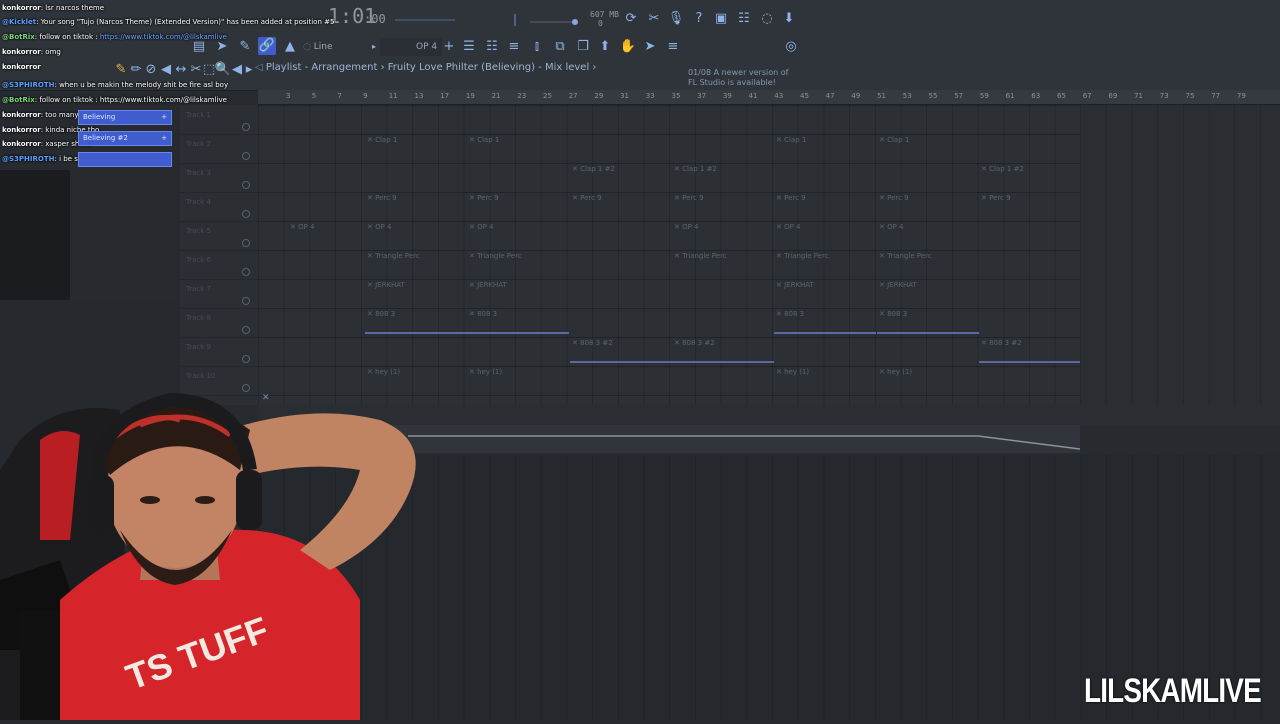 The height and width of the screenshot is (724, 1280). I want to click on track-name: Track 7, so click(198, 289).